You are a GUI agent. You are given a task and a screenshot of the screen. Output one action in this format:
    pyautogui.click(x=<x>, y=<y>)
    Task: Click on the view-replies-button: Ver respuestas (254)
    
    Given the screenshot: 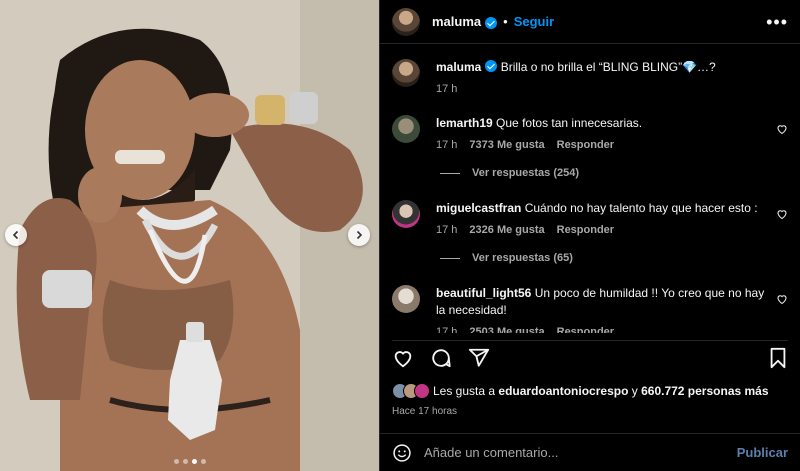 What is the action you would take?
    pyautogui.click(x=509, y=173)
    